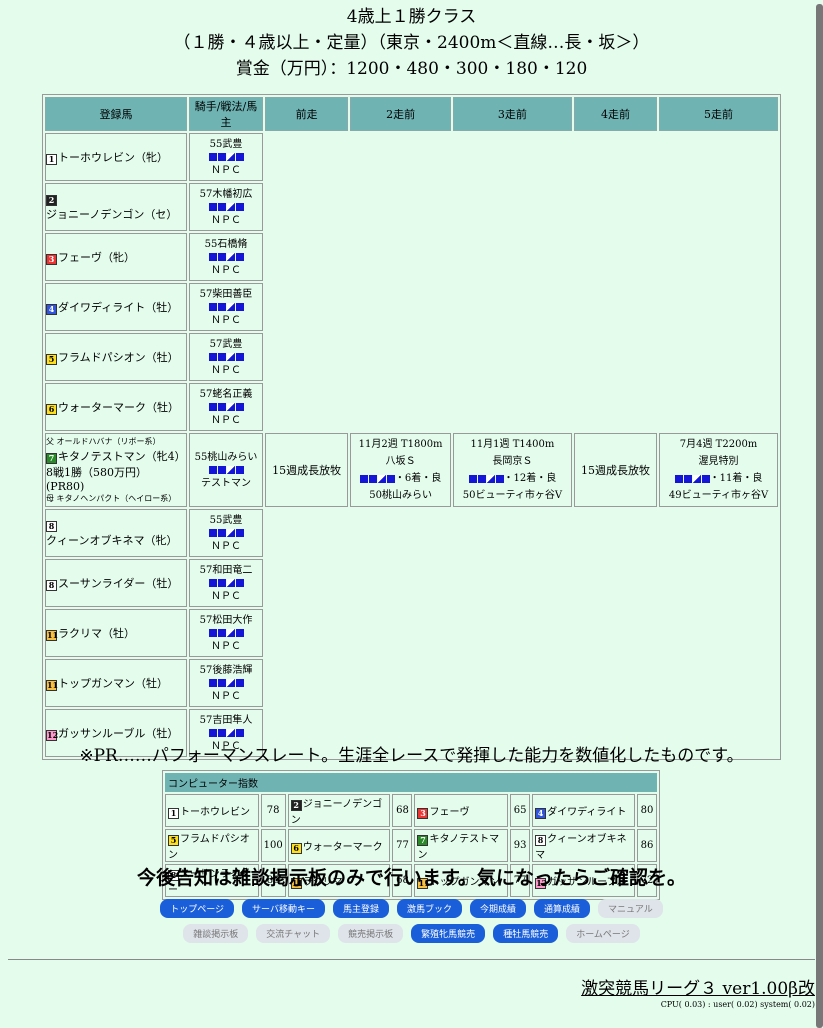 This screenshot has width=823, height=1028. What do you see at coordinates (96, 633) in the screenshot?
I see `horse-name: ラクリマ（牡）` at bounding box center [96, 633].